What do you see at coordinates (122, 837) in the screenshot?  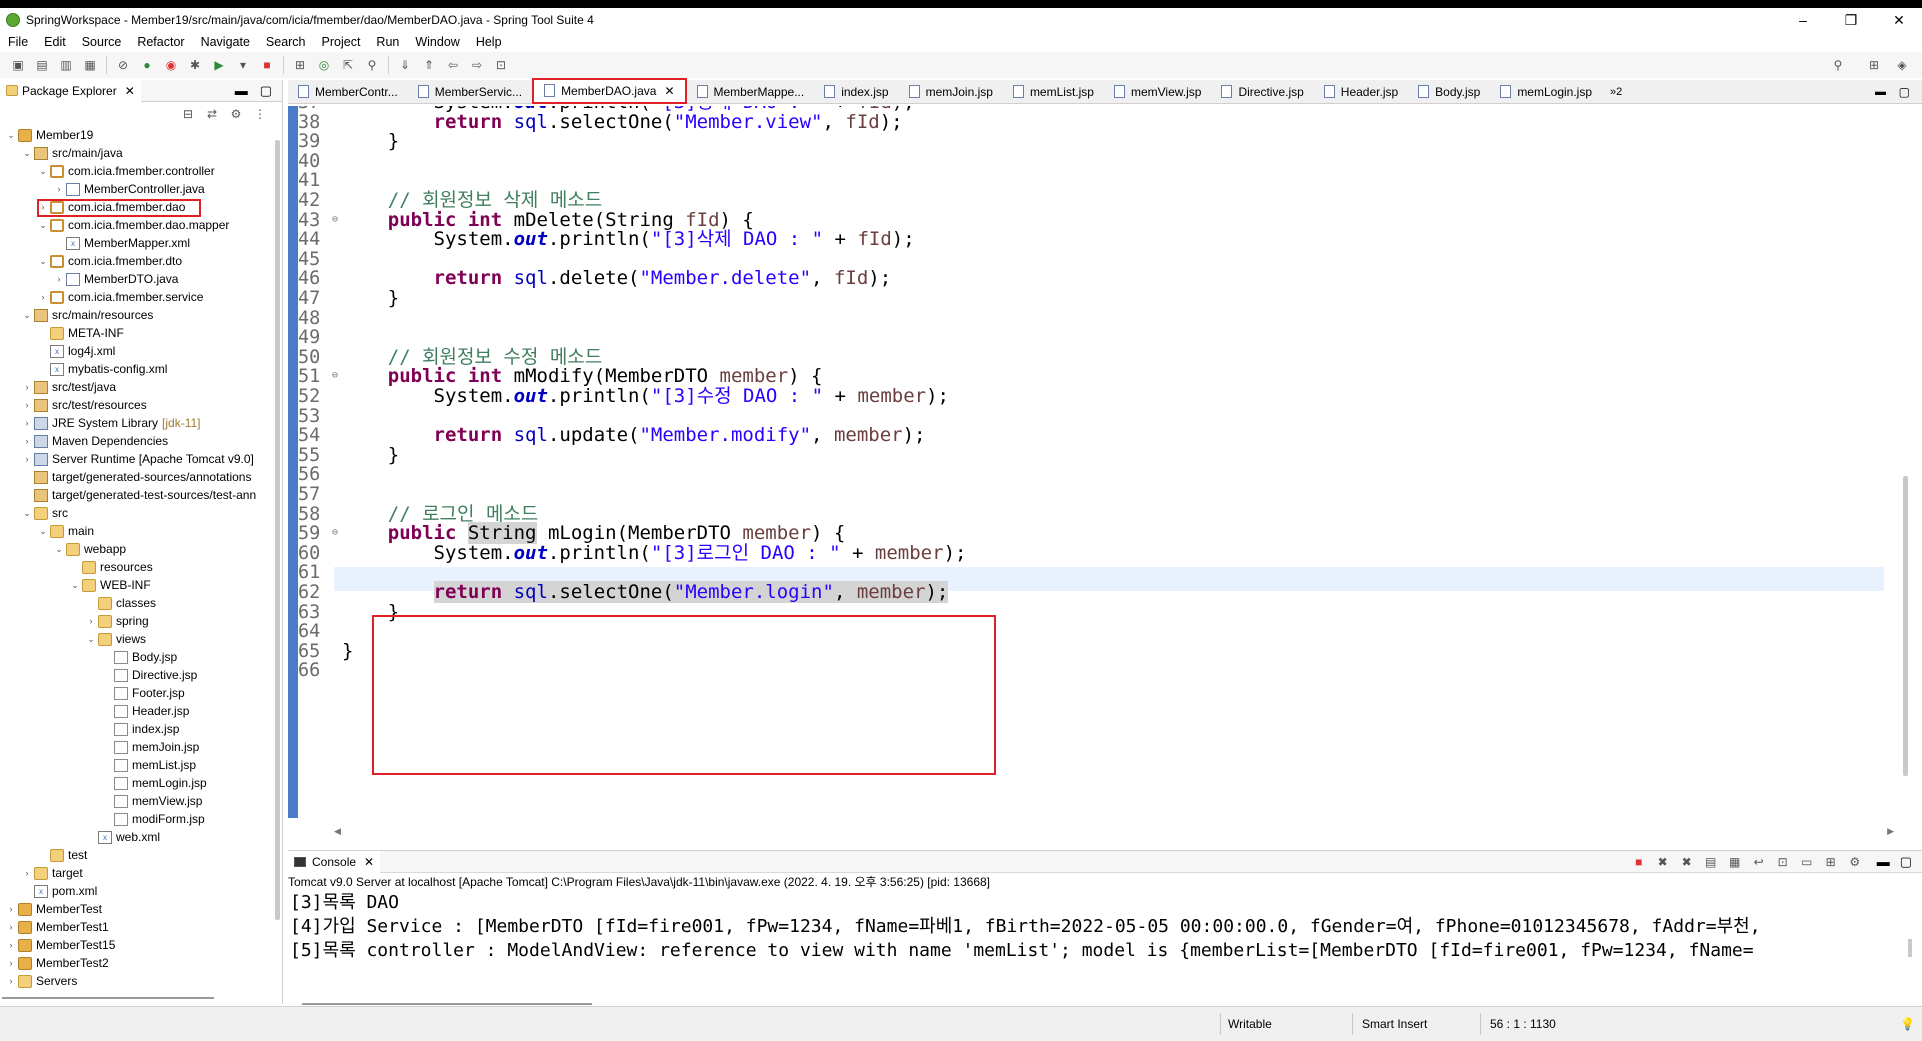 I see `tree-item: x web.xml` at bounding box center [122, 837].